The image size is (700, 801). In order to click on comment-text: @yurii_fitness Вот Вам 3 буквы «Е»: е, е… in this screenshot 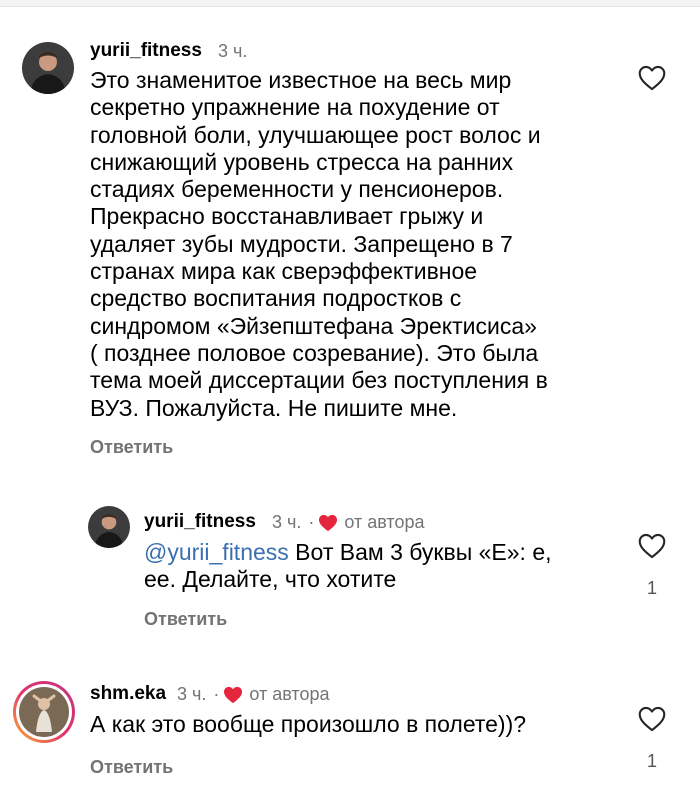, I will do `click(348, 566)`.